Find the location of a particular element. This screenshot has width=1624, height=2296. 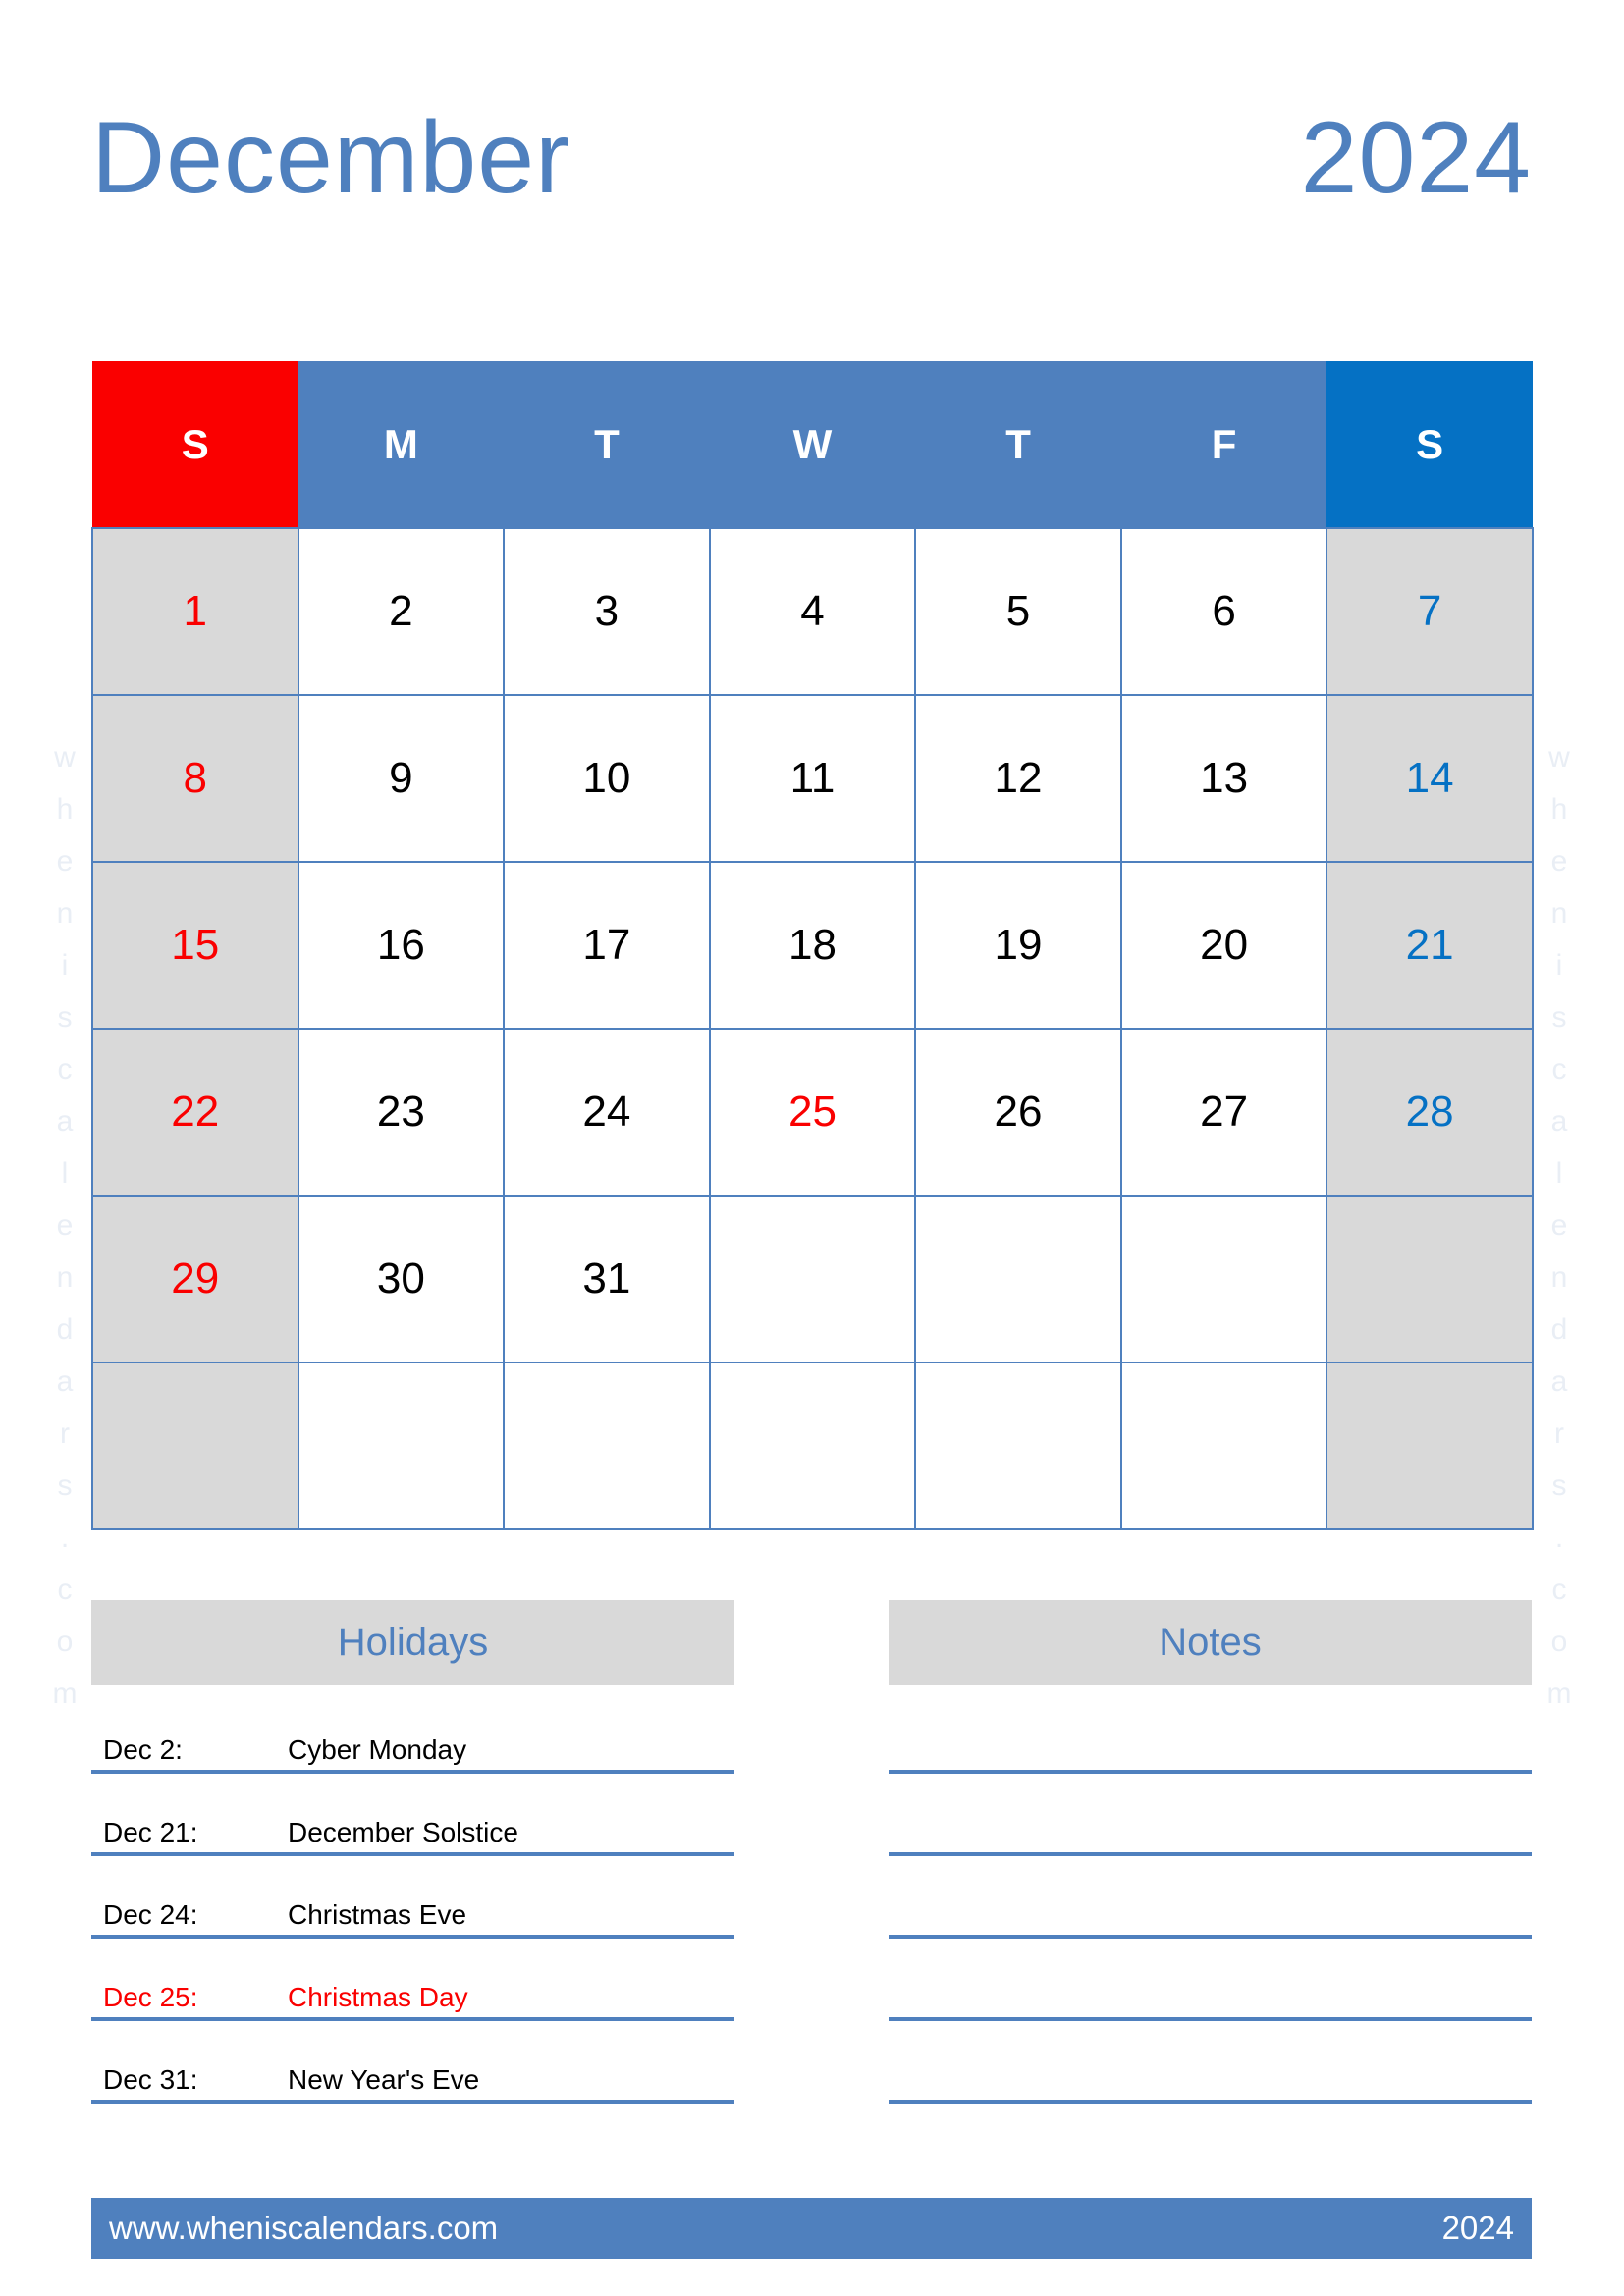

watermark-char: h is located at coordinates (1559, 809).